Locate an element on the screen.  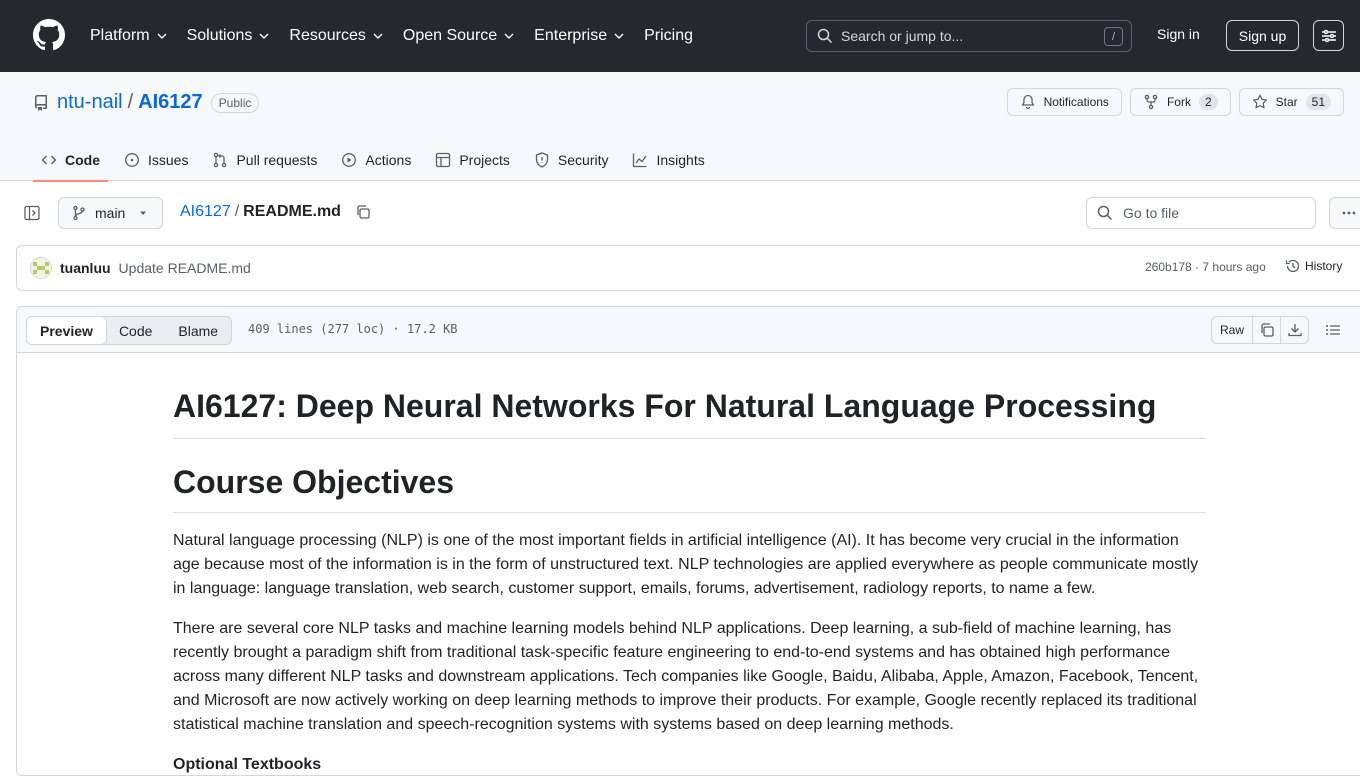
sign-in-link: Sign in is located at coordinates (1178, 34).